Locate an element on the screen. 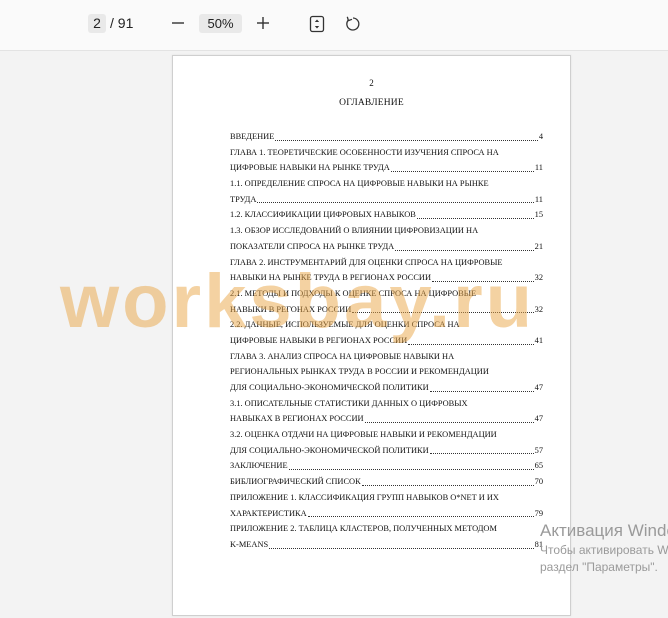 The image size is (668, 618). rotate-button is located at coordinates (353, 24).